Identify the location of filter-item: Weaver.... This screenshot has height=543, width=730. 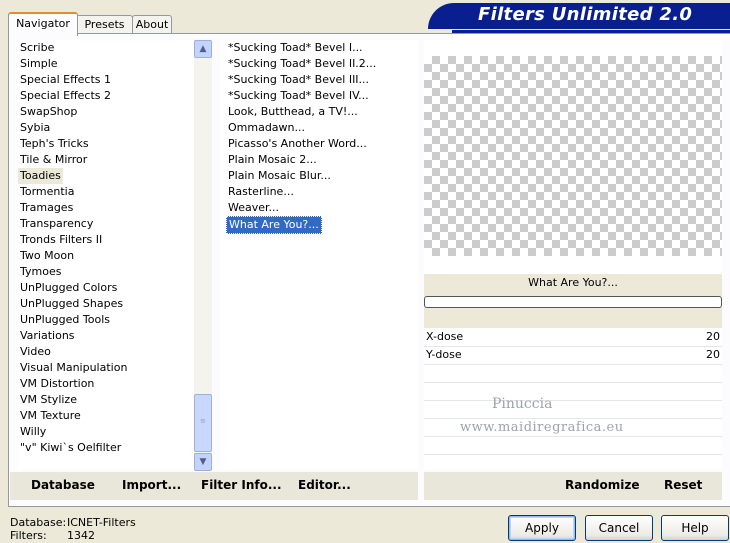
(253, 208).